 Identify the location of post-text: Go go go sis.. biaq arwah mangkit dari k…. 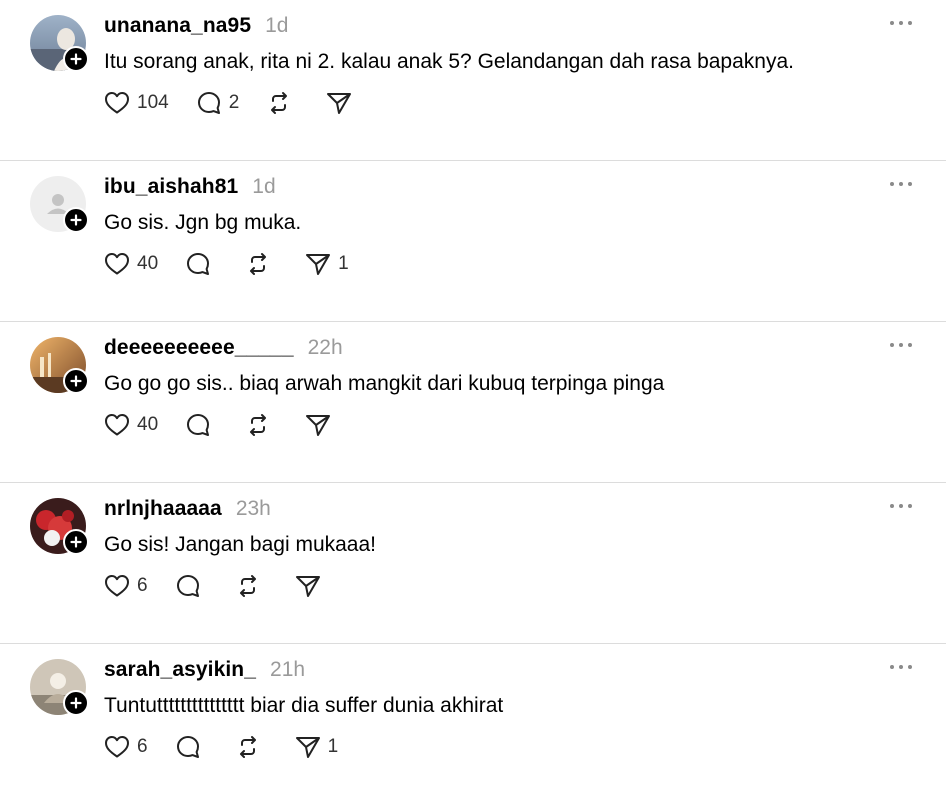
(384, 383).